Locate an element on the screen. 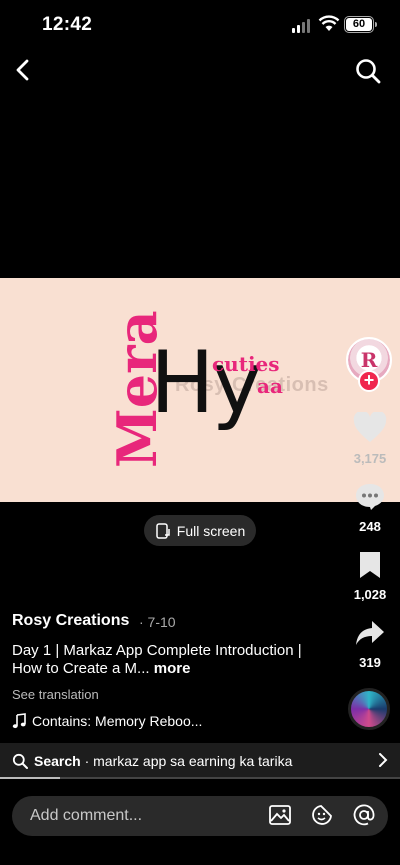  save-button: 1,028 is located at coordinates (370, 576).